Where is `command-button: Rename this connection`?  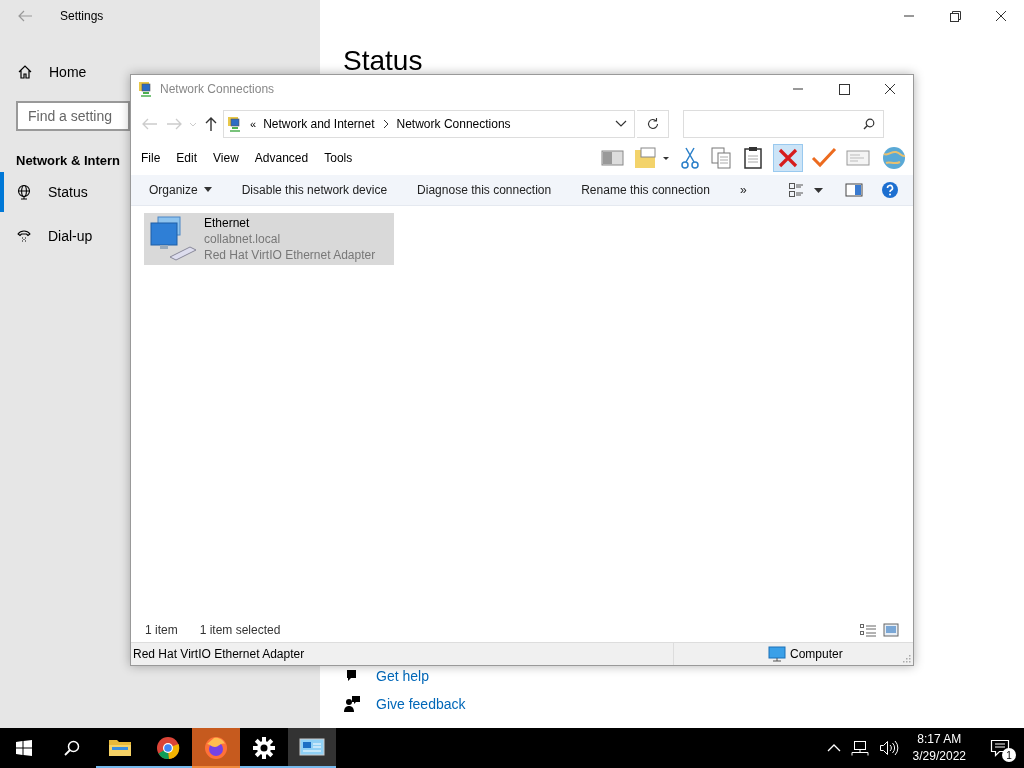 command-button: Rename this connection is located at coordinates (645, 190).